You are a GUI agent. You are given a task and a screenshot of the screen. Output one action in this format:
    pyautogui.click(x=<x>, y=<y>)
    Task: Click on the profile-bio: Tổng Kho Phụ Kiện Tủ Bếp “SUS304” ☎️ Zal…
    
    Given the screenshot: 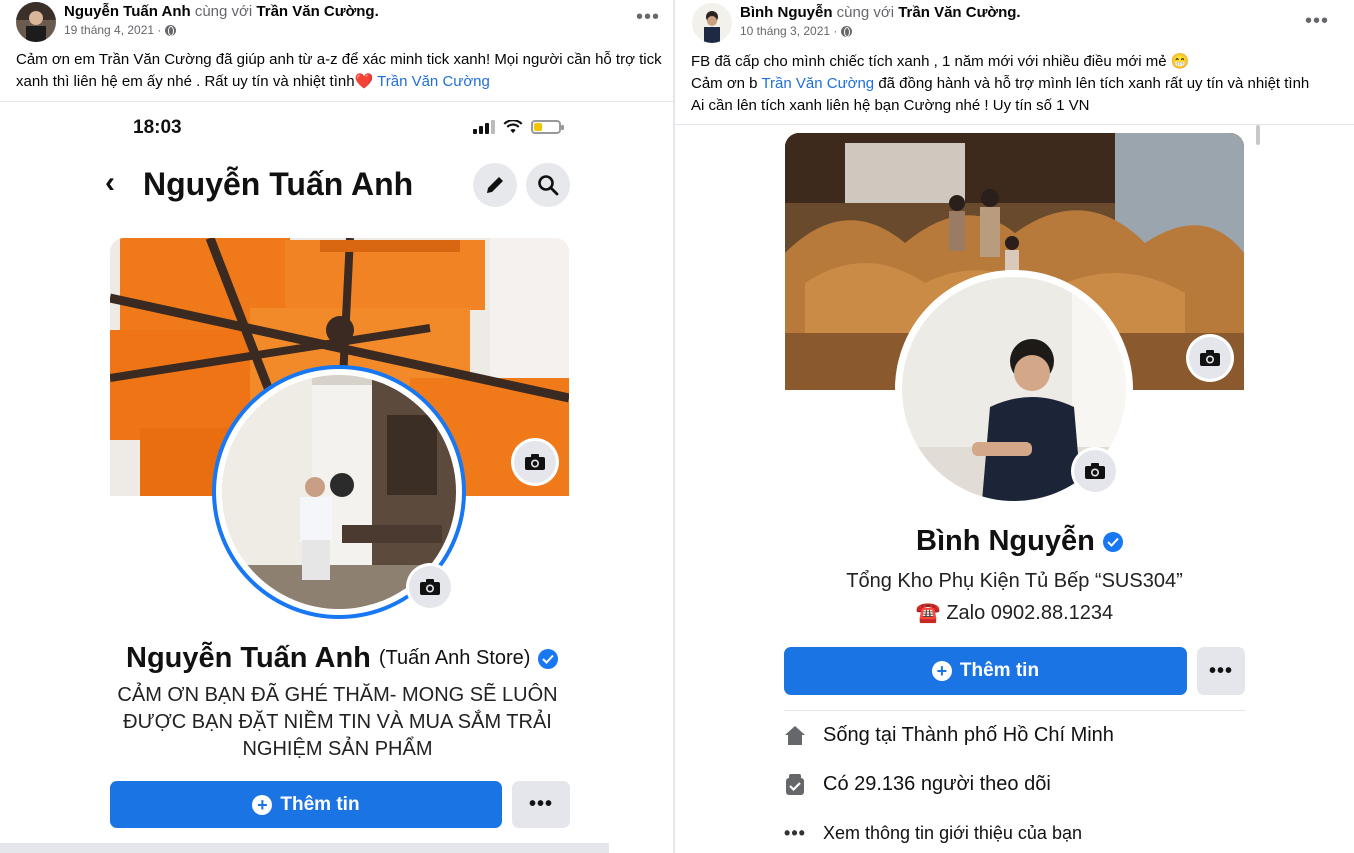 What is the action you would take?
    pyautogui.click(x=1014, y=597)
    